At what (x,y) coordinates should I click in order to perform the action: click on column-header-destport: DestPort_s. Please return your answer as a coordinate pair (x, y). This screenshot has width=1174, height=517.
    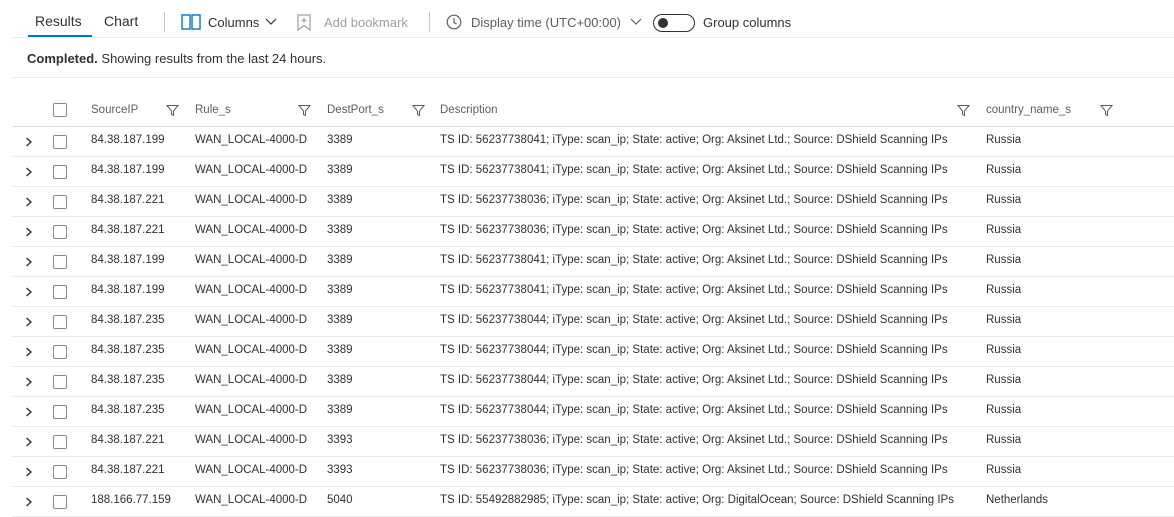
    Looking at the image, I should click on (355, 110).